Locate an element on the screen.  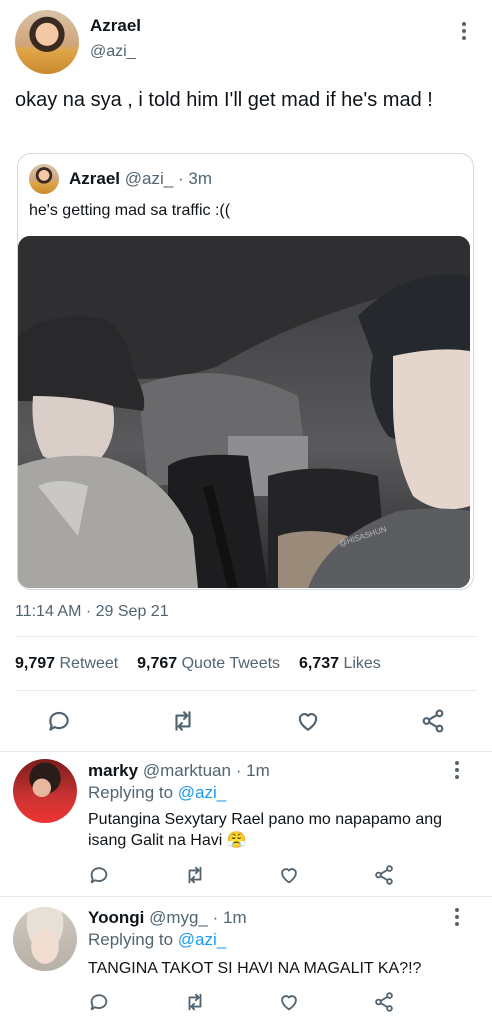
quoted-time: 3m is located at coordinates (200, 178).